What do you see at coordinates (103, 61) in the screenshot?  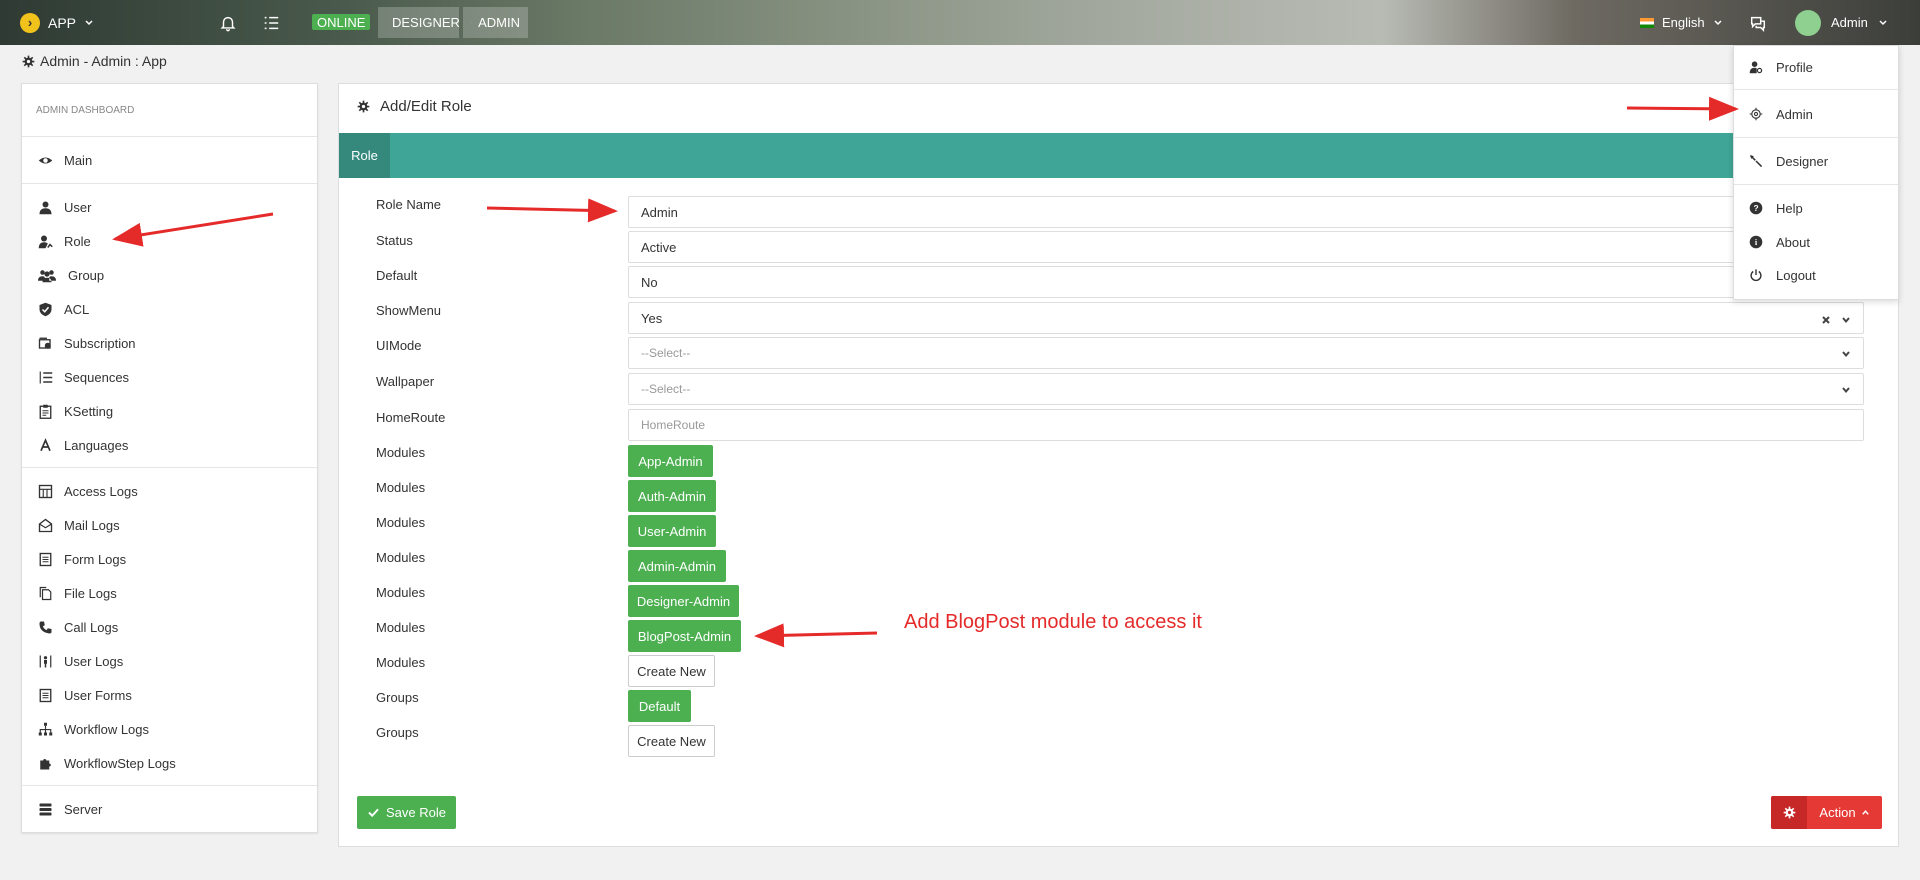 I see `breadcrumb-text: Admin - Admin : App` at bounding box center [103, 61].